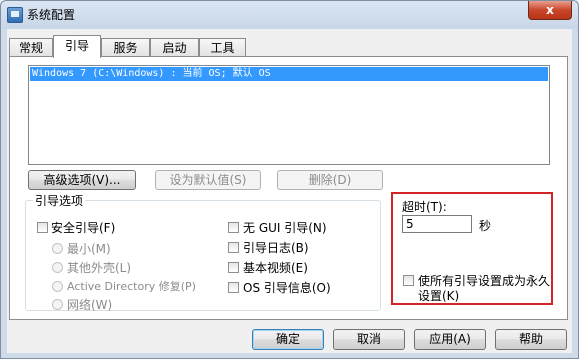 The height and width of the screenshot is (359, 579). I want to click on msconfig-icon, so click(15, 15).